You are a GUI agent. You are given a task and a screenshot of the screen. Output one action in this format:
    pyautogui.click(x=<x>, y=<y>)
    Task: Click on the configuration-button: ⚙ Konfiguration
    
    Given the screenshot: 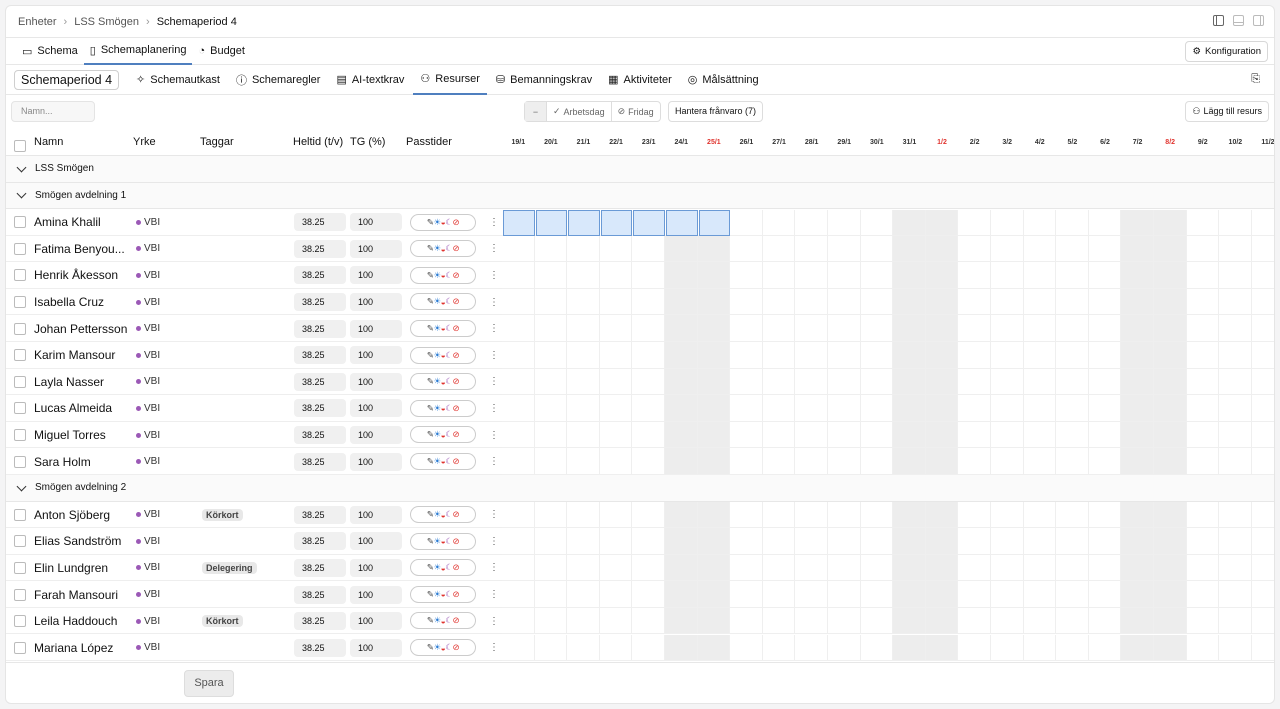 What is the action you would take?
    pyautogui.click(x=1226, y=51)
    